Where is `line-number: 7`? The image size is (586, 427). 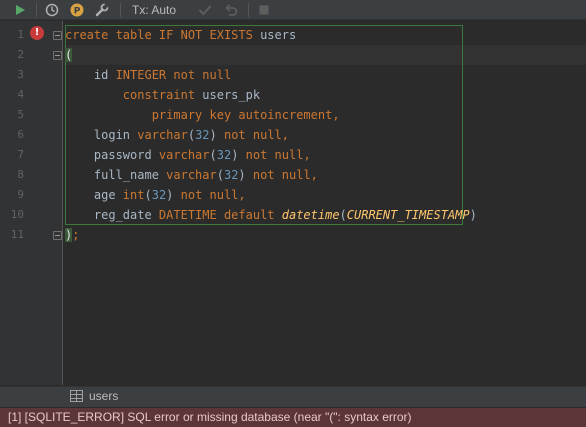 line-number: 7 is located at coordinates (20, 154).